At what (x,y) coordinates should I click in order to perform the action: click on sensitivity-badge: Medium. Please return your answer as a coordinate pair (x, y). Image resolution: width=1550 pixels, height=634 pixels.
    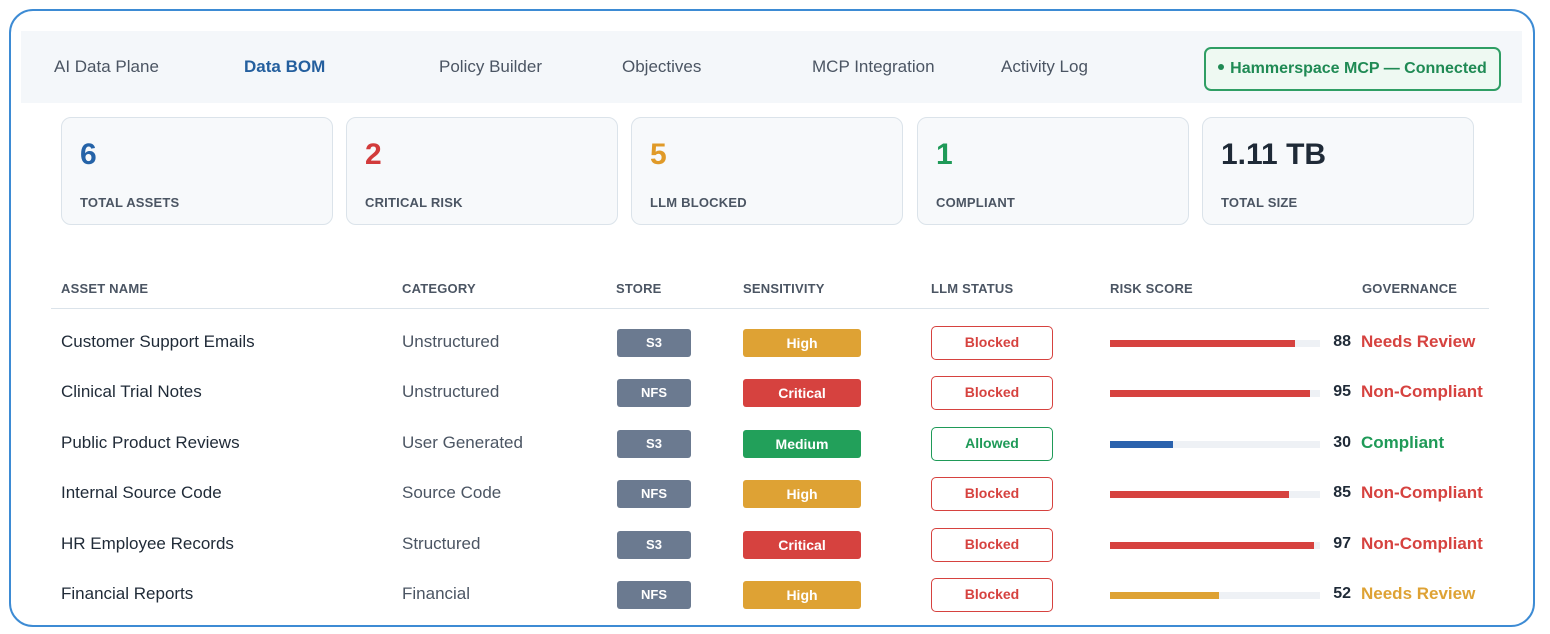
    Looking at the image, I should click on (802, 444).